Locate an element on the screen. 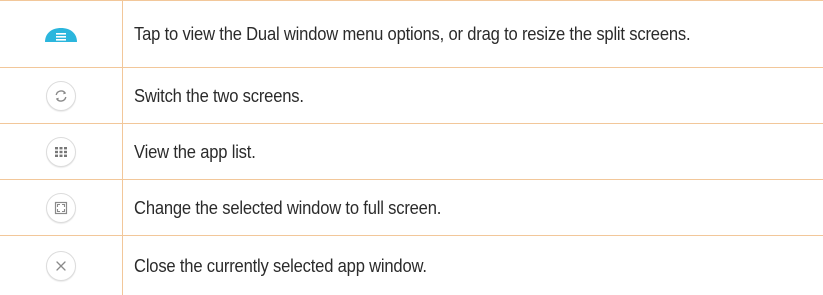 The width and height of the screenshot is (823, 295). close-icon is located at coordinates (61, 265).